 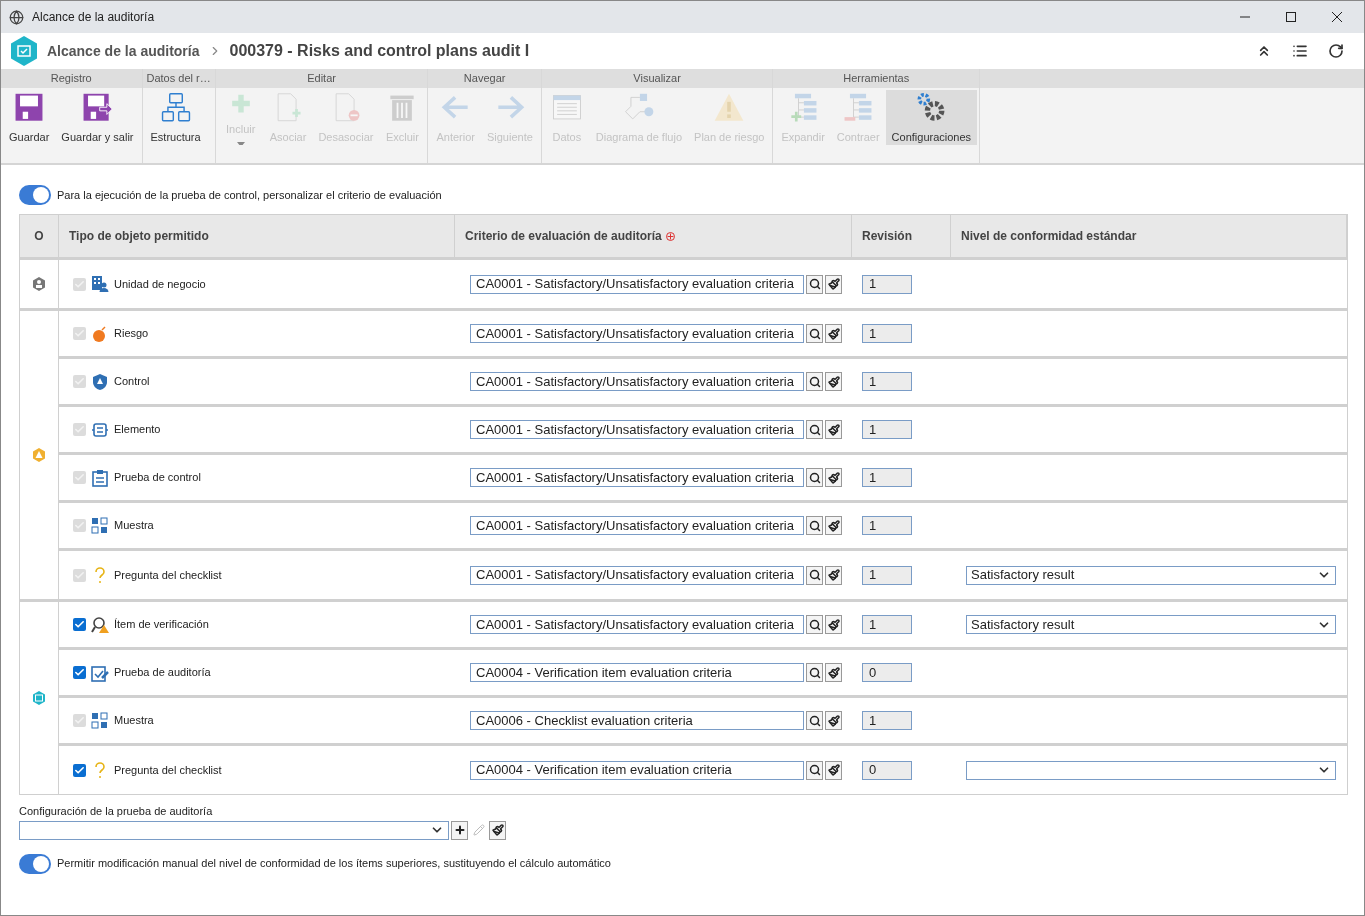 What do you see at coordinates (160, 284) in the screenshot?
I see `object-type-label: Unidad de negocio` at bounding box center [160, 284].